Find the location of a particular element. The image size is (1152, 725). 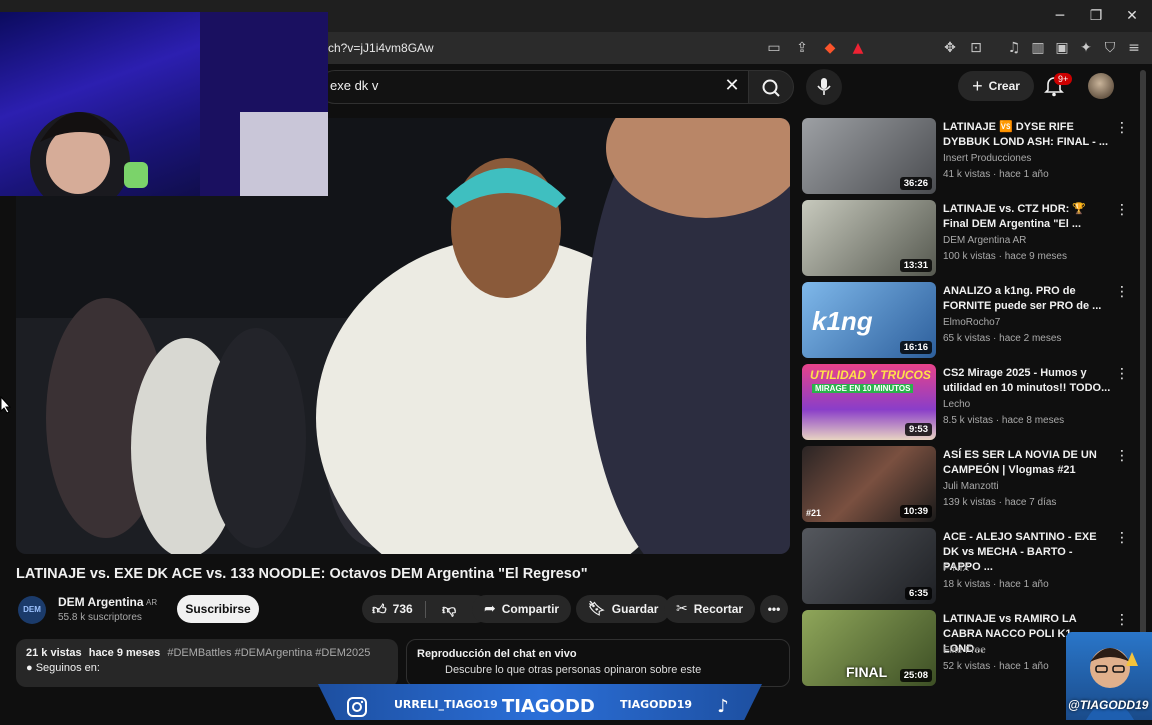

recommendation-channel: DEM Argentina AR is located at coordinates (984, 240).